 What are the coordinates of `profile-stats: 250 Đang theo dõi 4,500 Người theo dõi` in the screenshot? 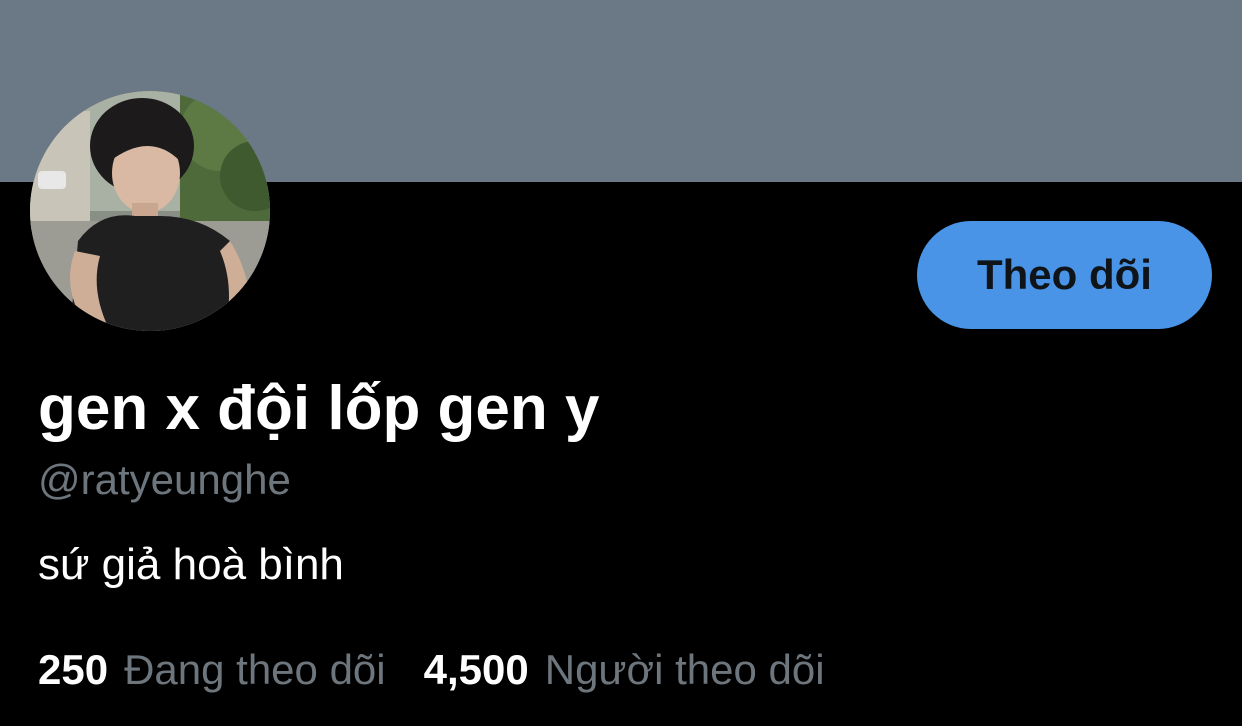 It's located at (450, 670).